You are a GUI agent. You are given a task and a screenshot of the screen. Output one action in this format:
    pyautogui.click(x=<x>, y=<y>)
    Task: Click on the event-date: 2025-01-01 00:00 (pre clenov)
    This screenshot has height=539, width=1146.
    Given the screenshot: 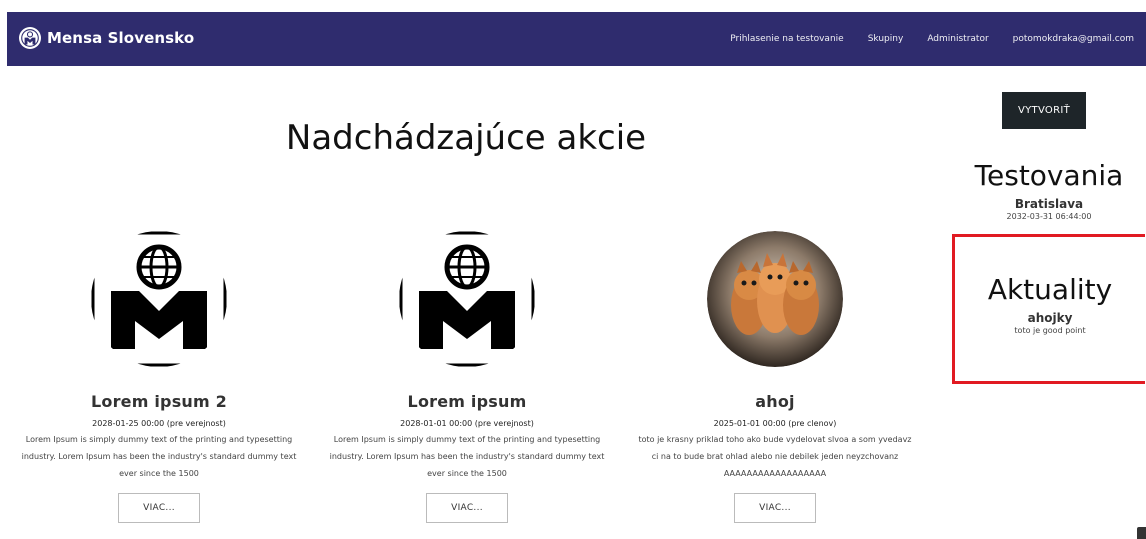 What is the action you would take?
    pyautogui.click(x=775, y=423)
    